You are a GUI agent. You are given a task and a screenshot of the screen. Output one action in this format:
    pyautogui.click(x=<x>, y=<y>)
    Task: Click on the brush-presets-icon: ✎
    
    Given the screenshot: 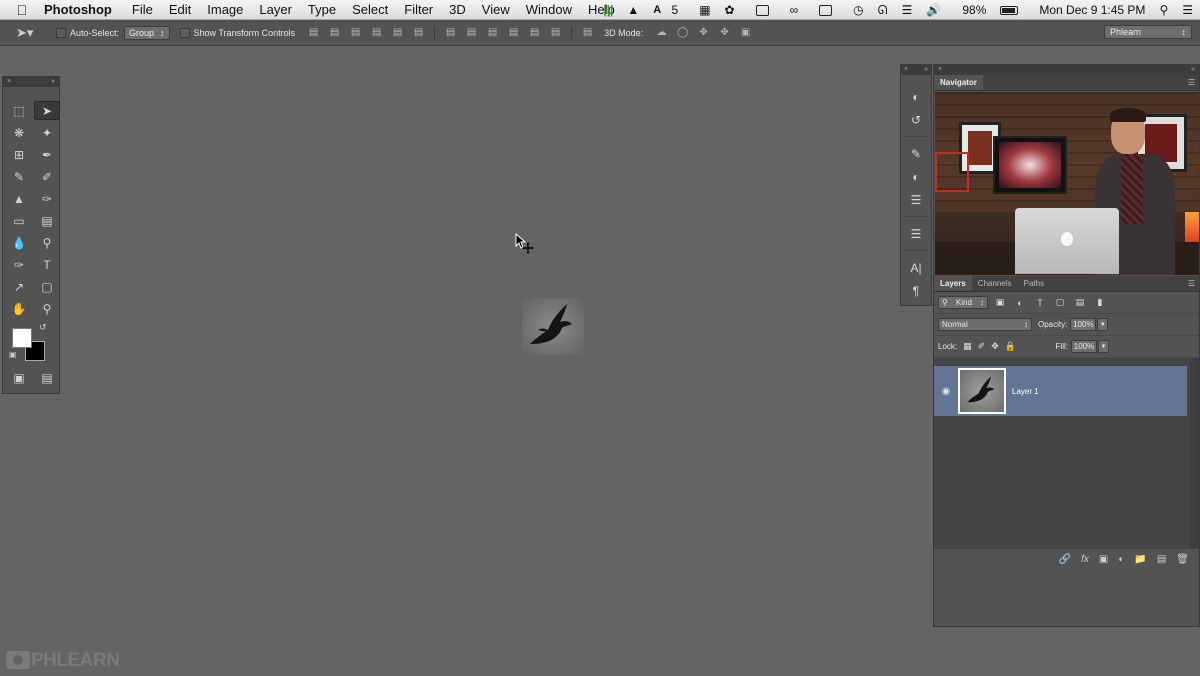 What is the action you would take?
    pyautogui.click(x=916, y=154)
    